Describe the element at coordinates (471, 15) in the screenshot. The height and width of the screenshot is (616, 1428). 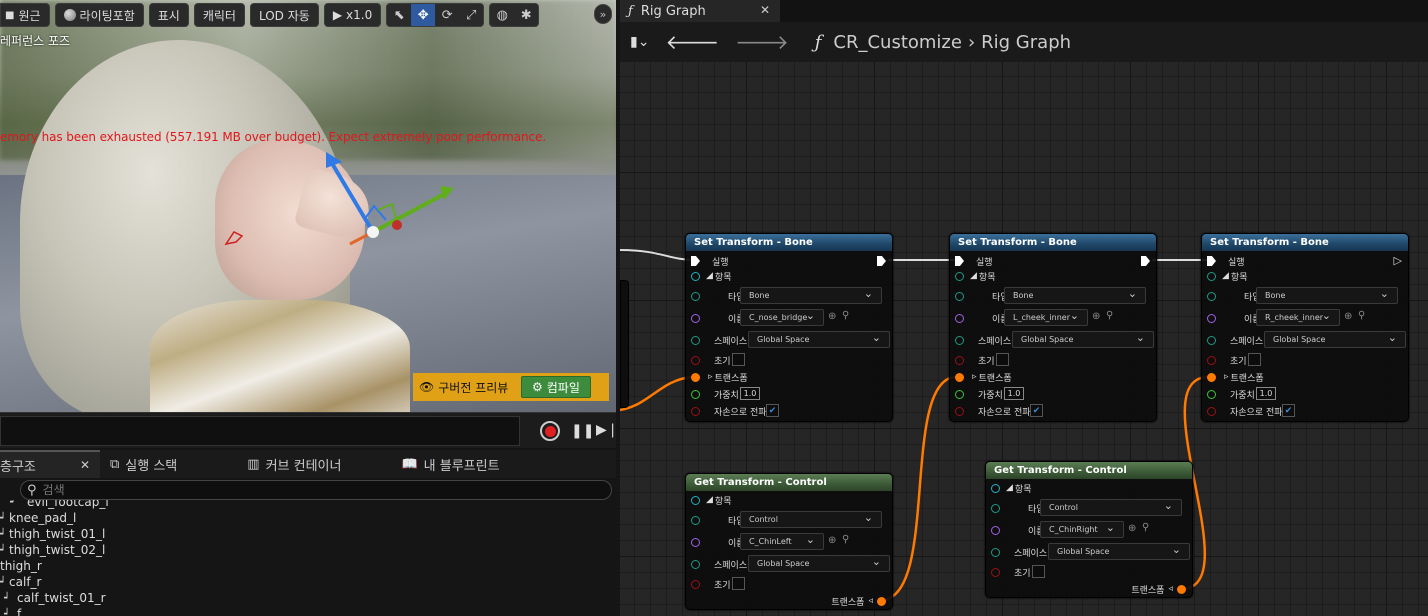
I see `scale-mode-icon: ⤢` at that location.